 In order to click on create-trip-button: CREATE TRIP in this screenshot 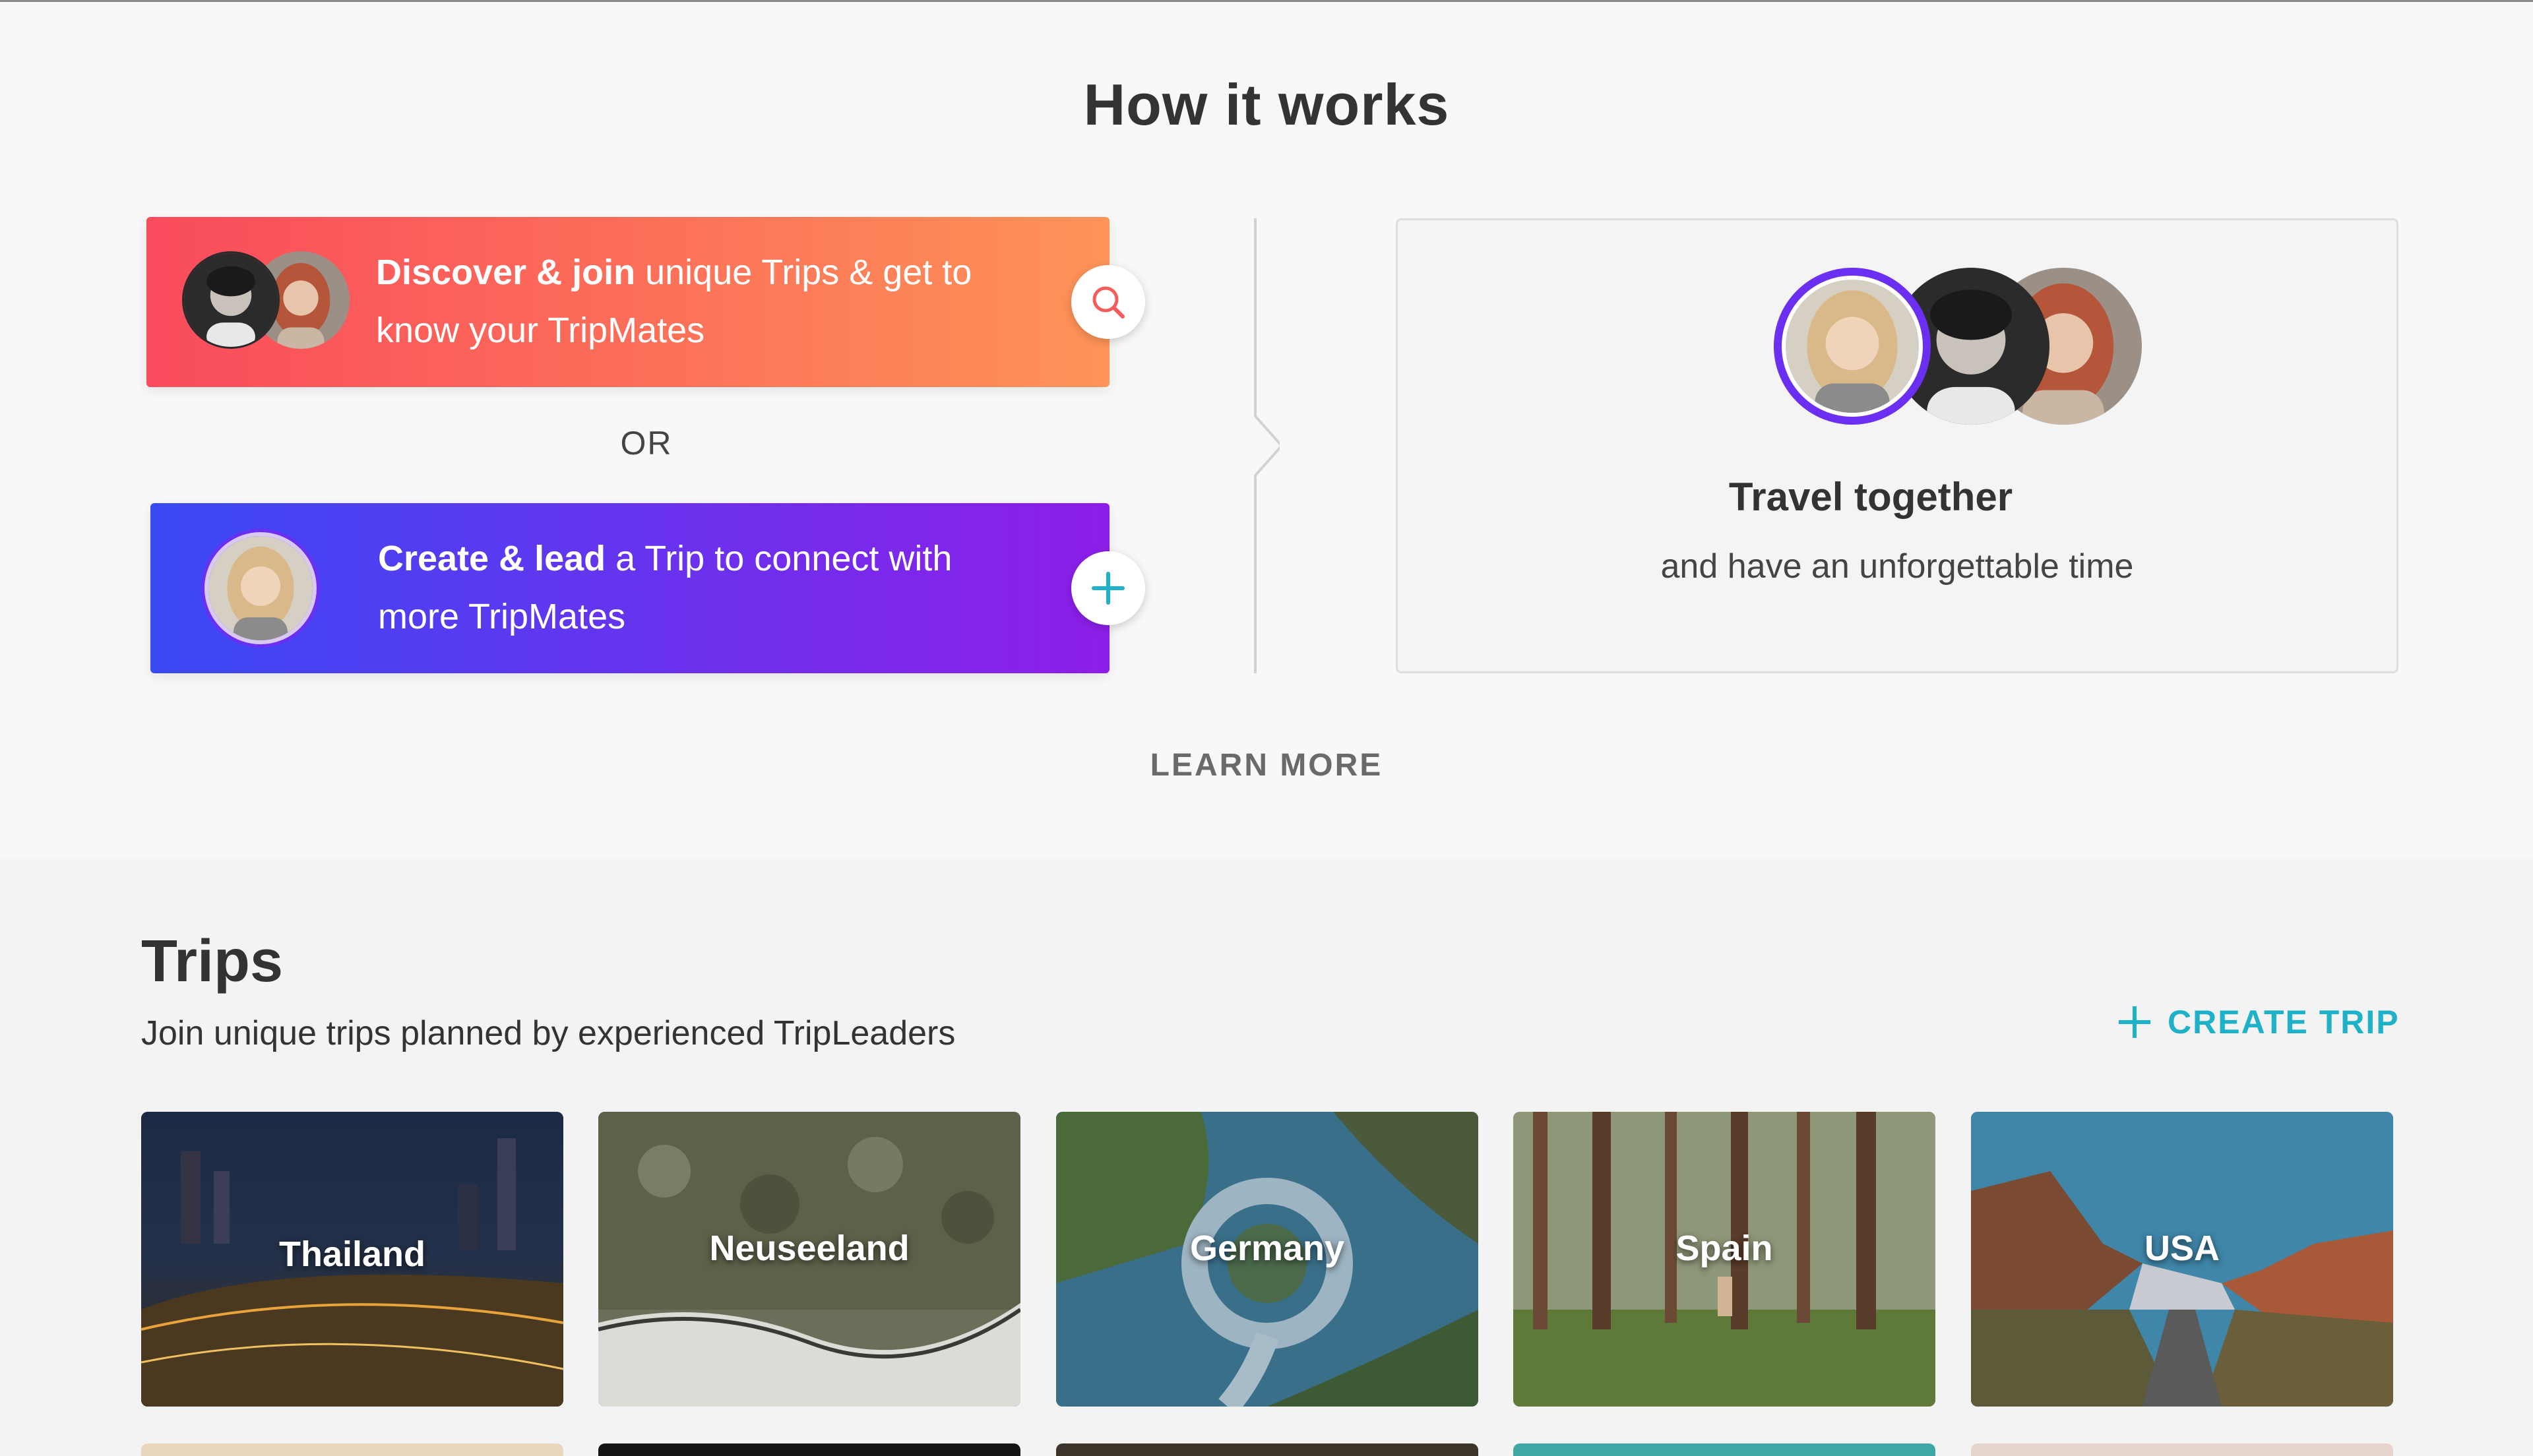, I will do `click(2258, 1022)`.